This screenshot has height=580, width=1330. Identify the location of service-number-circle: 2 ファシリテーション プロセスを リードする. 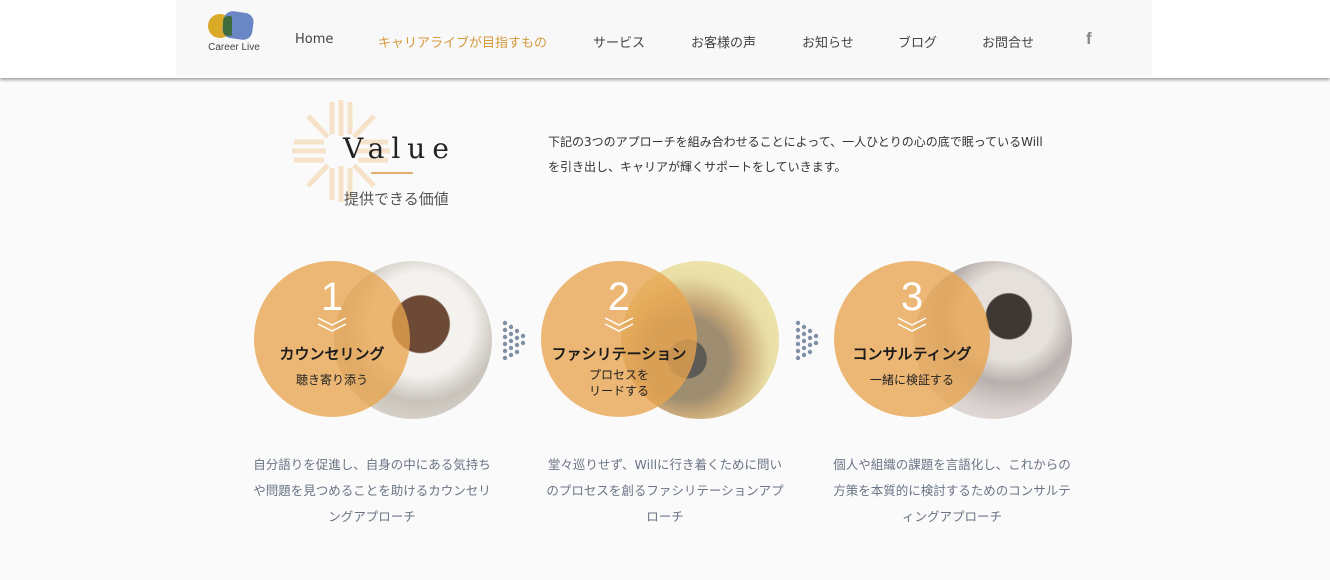
(619, 339).